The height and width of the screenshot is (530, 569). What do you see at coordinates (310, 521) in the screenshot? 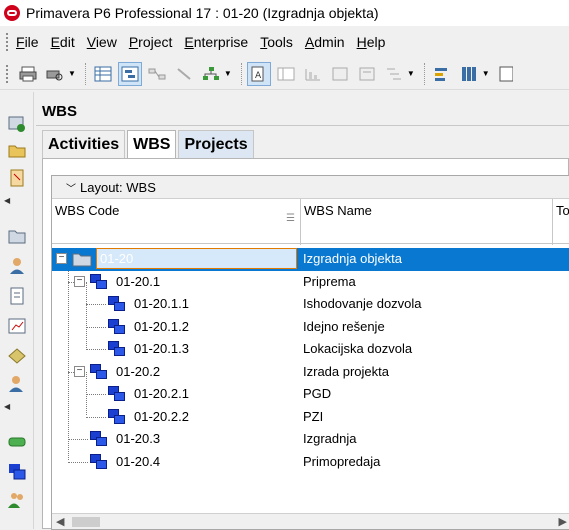
I see `horizontal-scrollbar: ◀ ▶` at bounding box center [310, 521].